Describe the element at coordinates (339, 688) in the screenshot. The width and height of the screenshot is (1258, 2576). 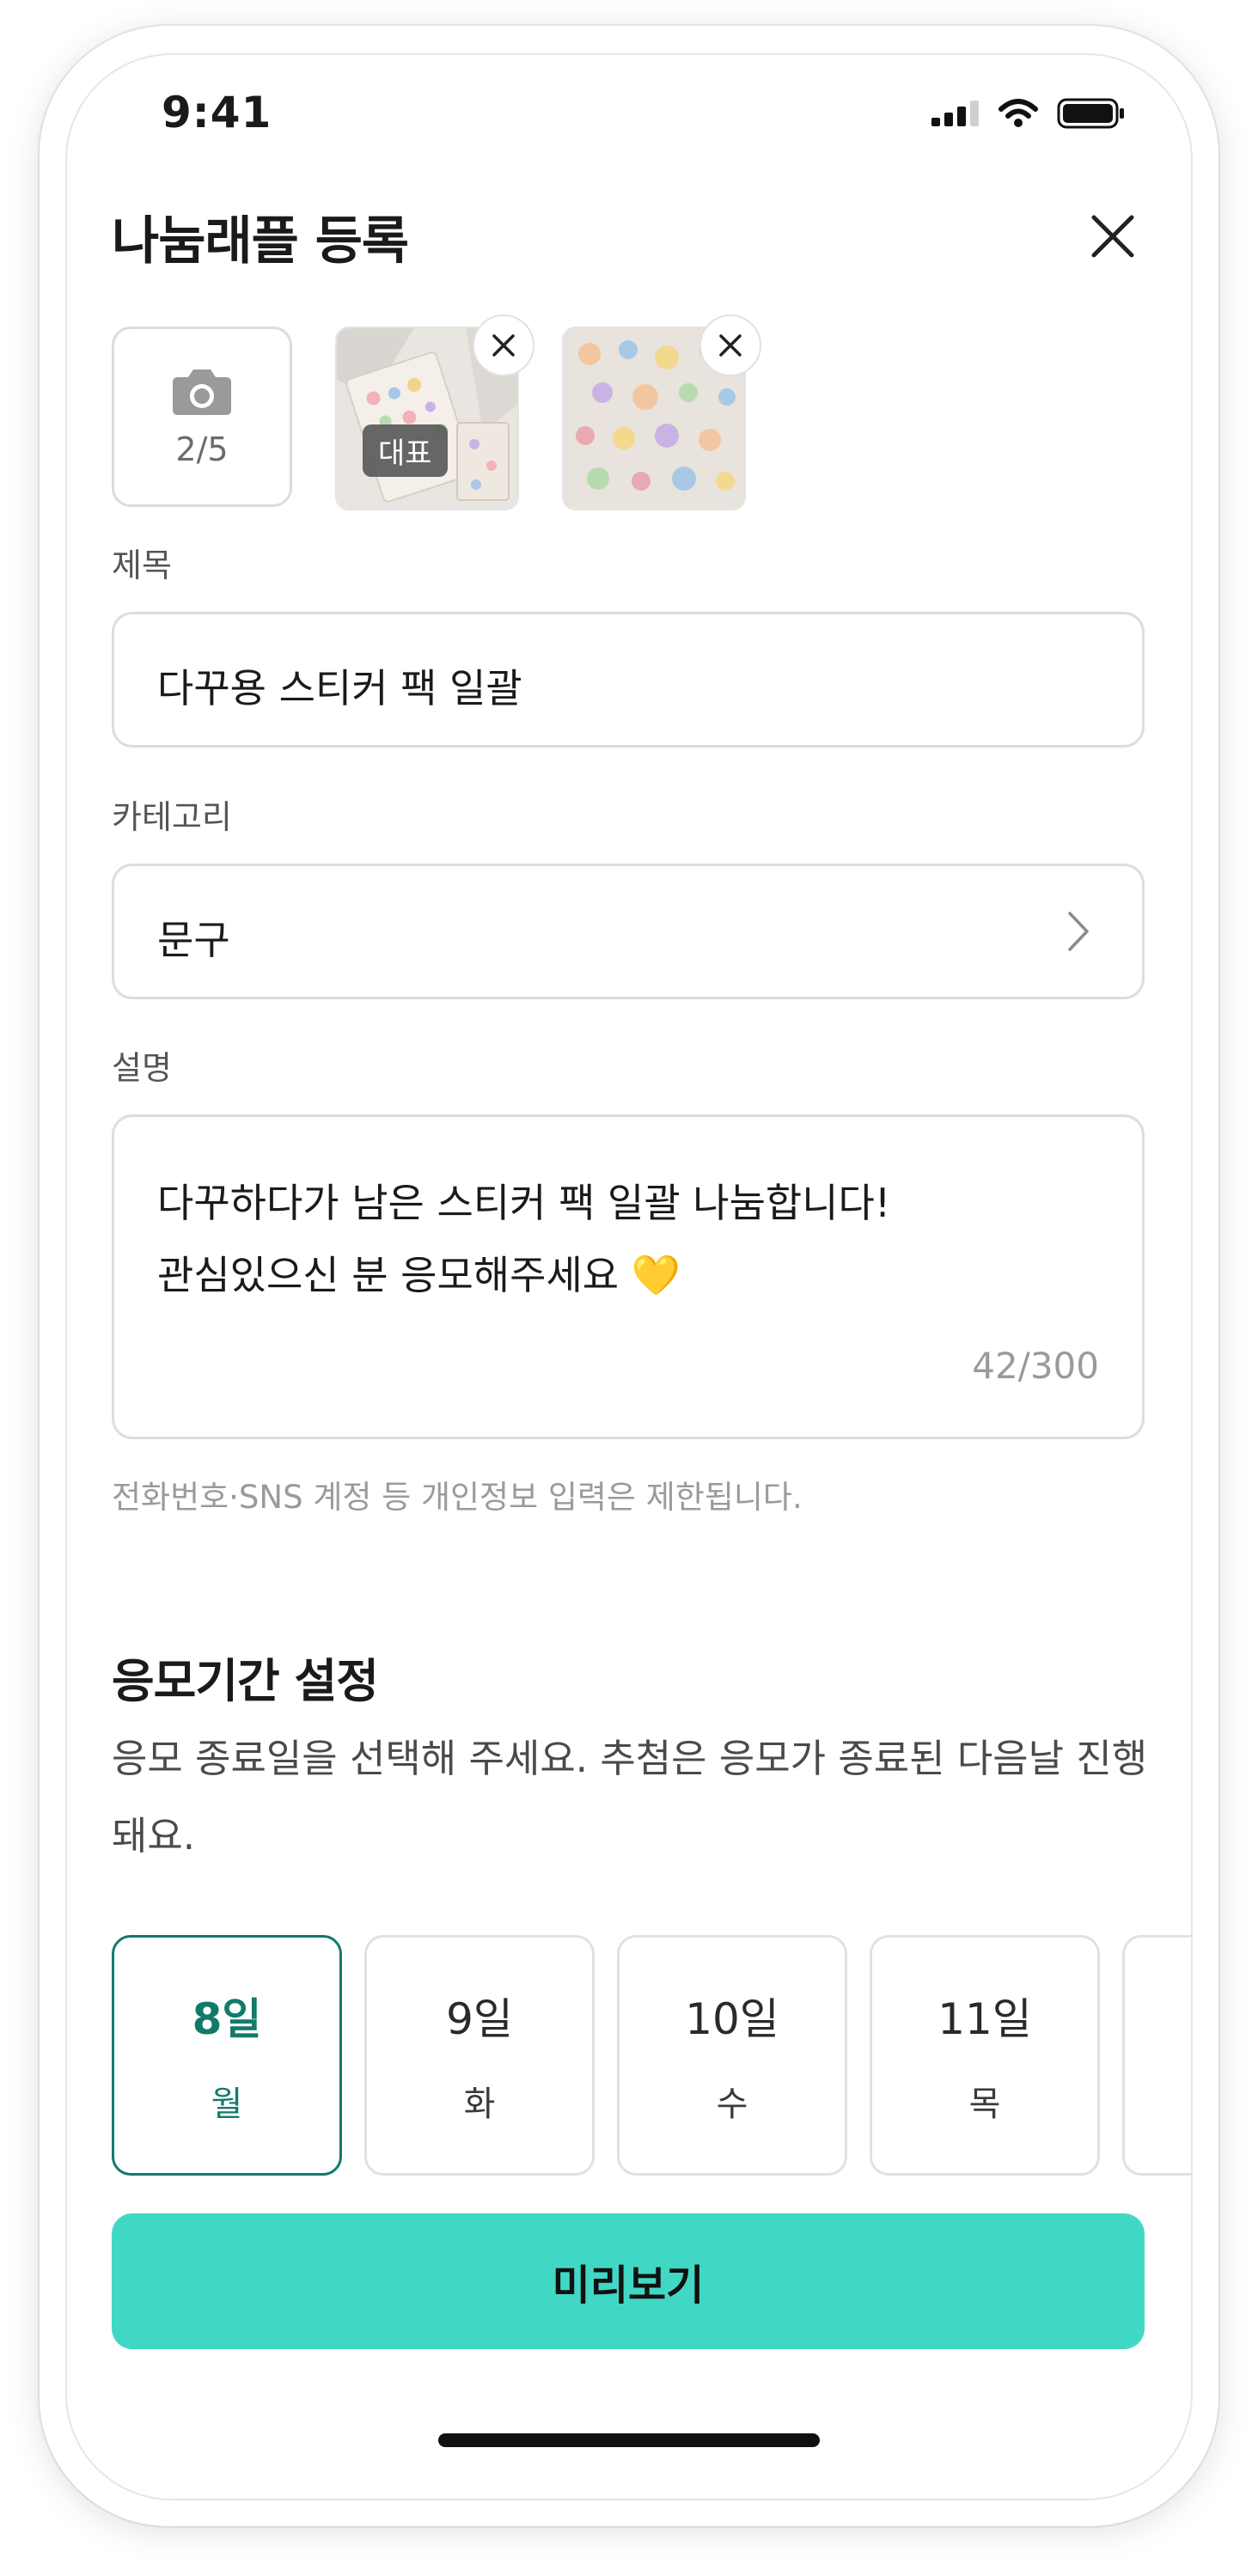
I see `title-input-value: 다꾸용 스티커 팩 일괄` at that location.